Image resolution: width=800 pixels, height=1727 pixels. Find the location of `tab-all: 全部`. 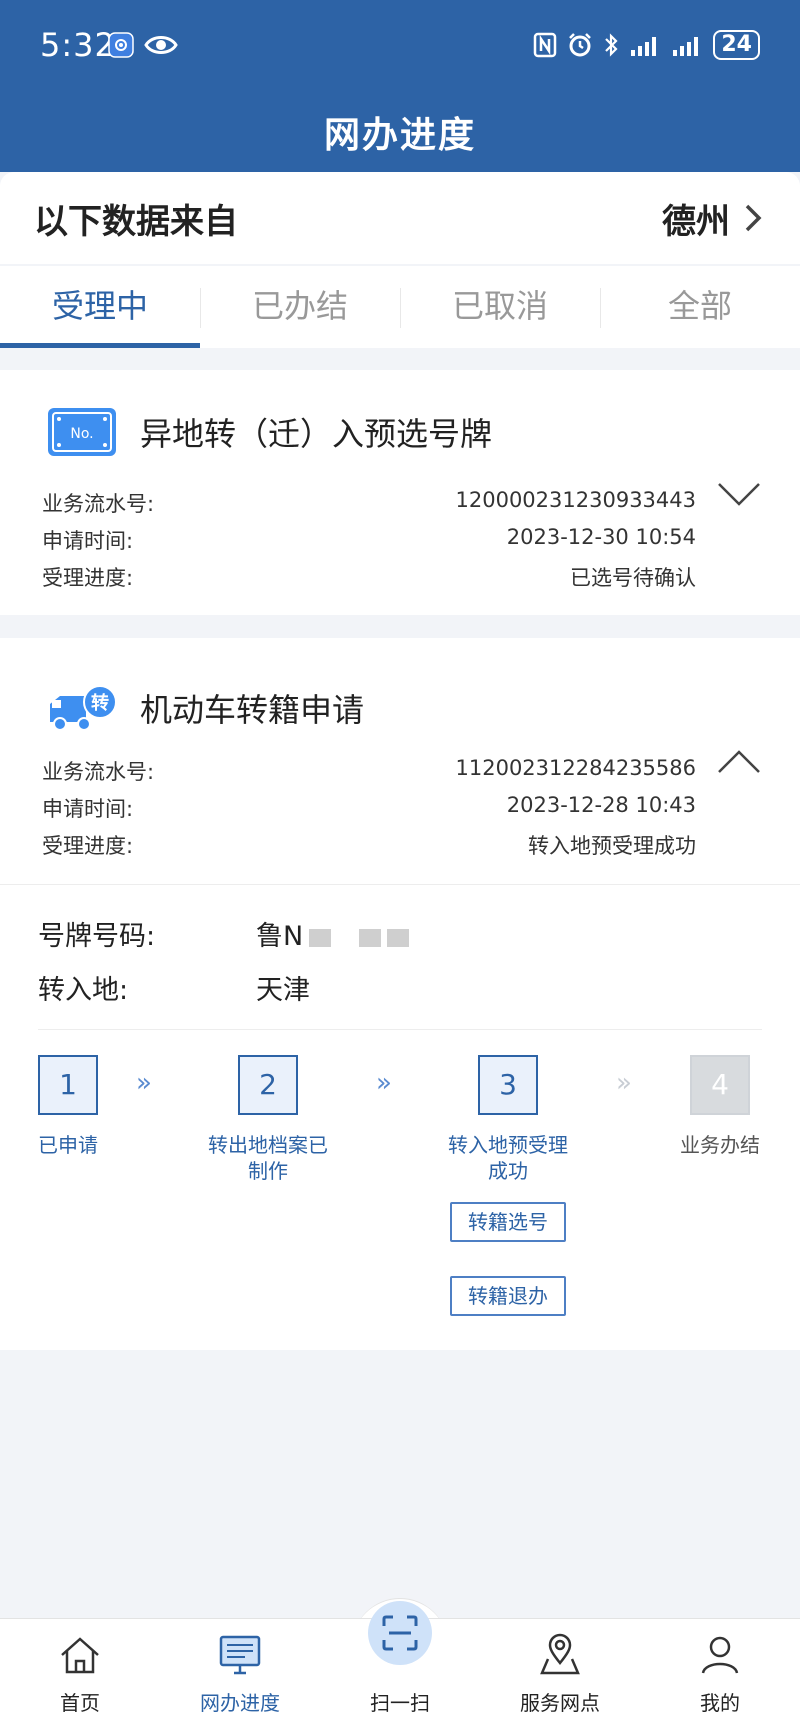

tab-all: 全部 is located at coordinates (700, 307).